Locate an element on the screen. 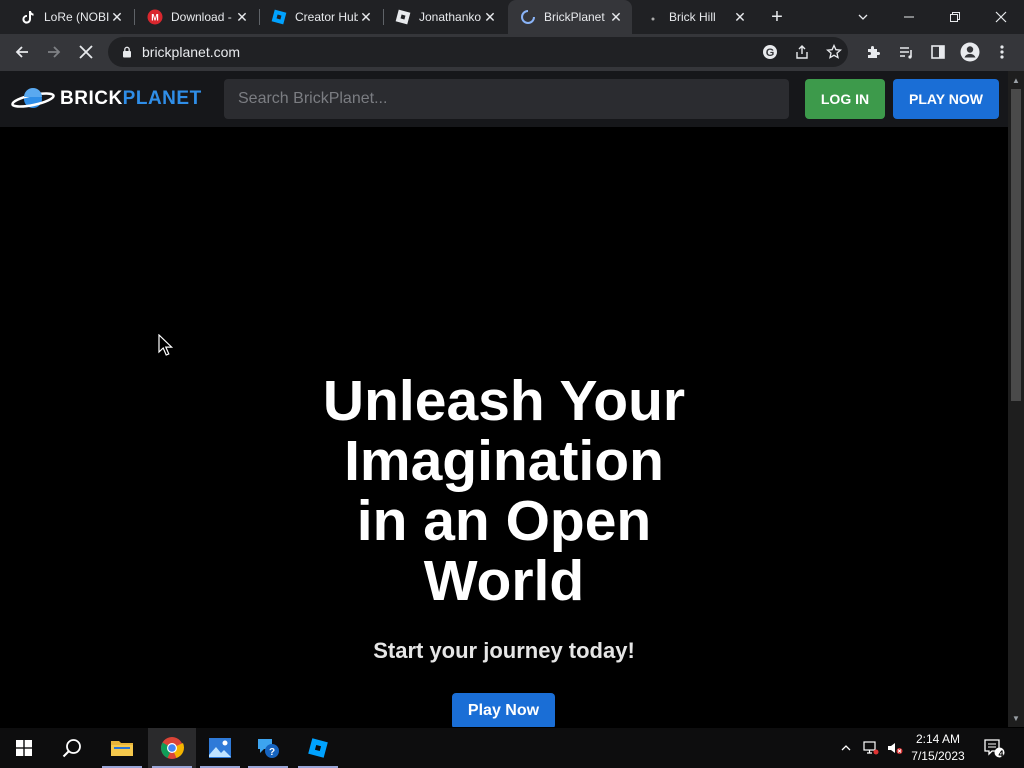 The height and width of the screenshot is (768, 1024). login-button: LOG IN is located at coordinates (845, 99).